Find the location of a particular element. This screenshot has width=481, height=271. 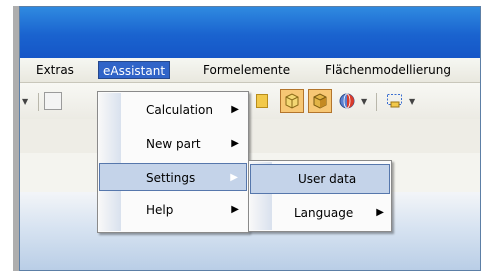

menu-flaechenmodellierung: Flächenmodellierung is located at coordinates (388, 70).